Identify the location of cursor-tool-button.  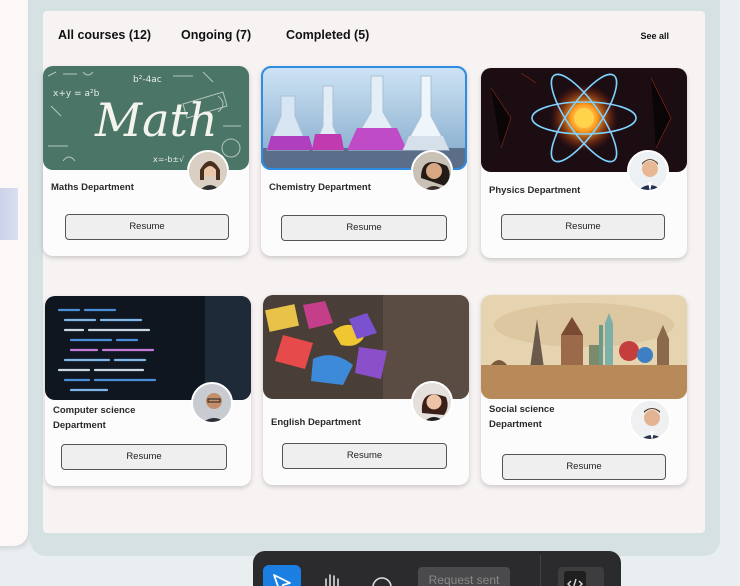
(282, 575).